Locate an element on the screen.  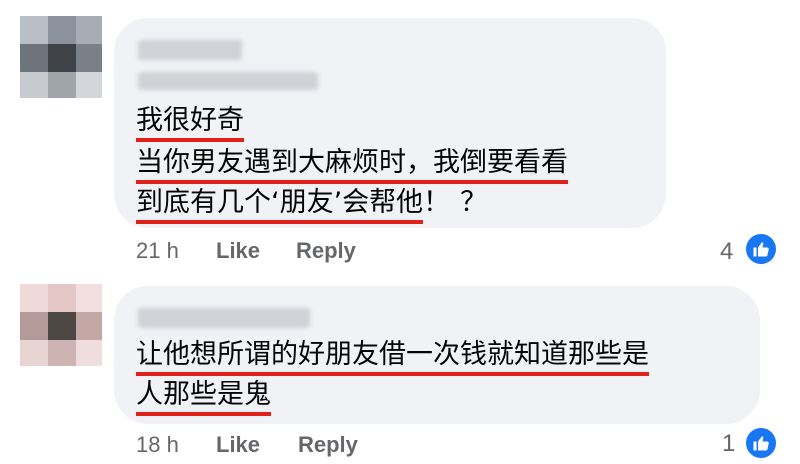
comment-tail-text: ！？ is located at coordinates (460, 202).